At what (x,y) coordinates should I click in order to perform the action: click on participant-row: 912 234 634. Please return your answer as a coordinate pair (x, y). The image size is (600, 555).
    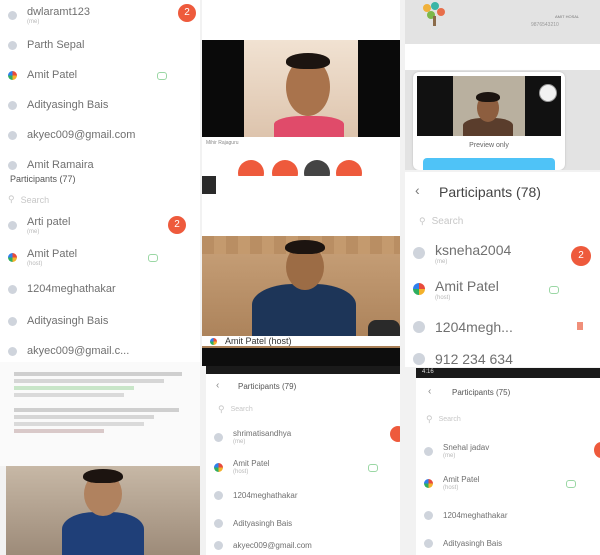
    Looking at the image, I should click on (502, 355).